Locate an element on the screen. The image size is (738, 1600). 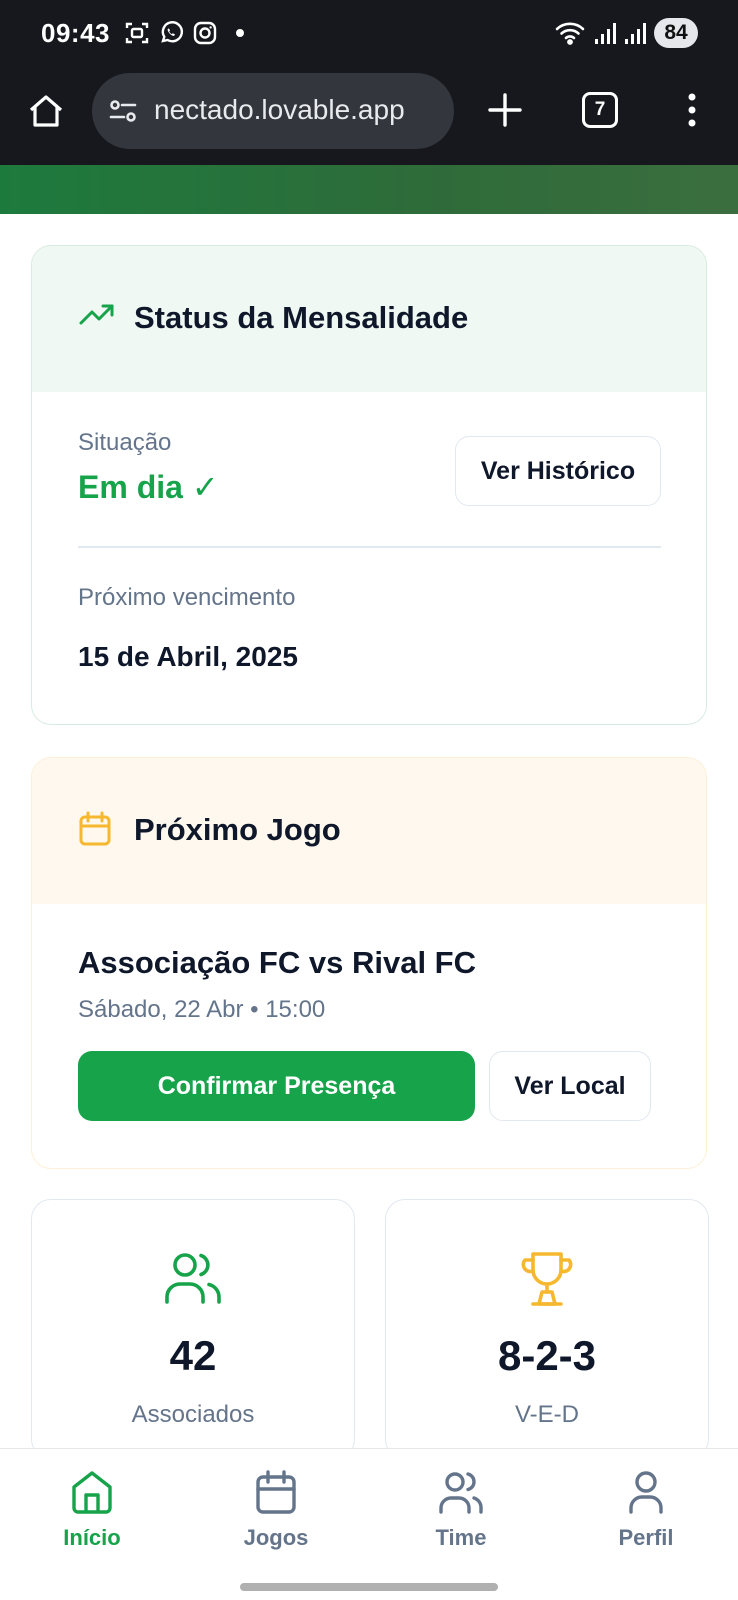
nav-item-perfil: Perfil is located at coordinates (646, 1510).